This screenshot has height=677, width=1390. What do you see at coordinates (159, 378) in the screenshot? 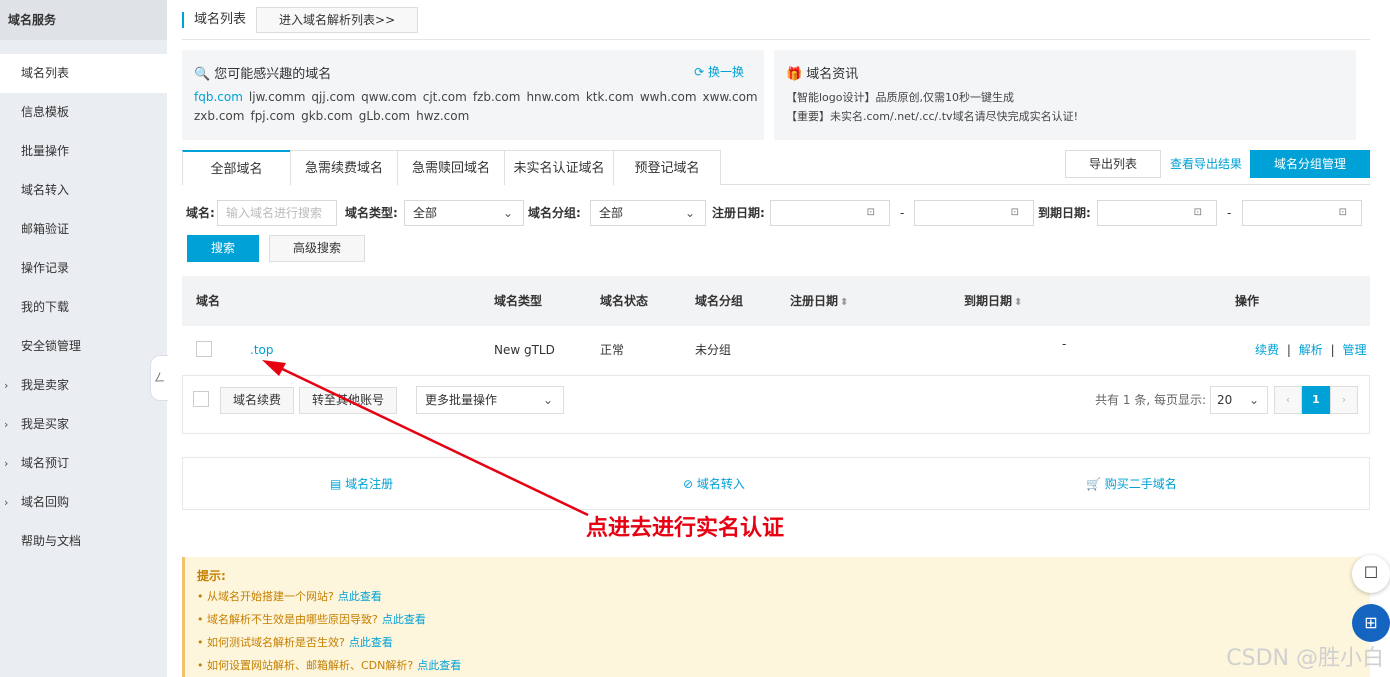
I see `sidebar-collapse-toggle: ㄥ` at bounding box center [159, 378].